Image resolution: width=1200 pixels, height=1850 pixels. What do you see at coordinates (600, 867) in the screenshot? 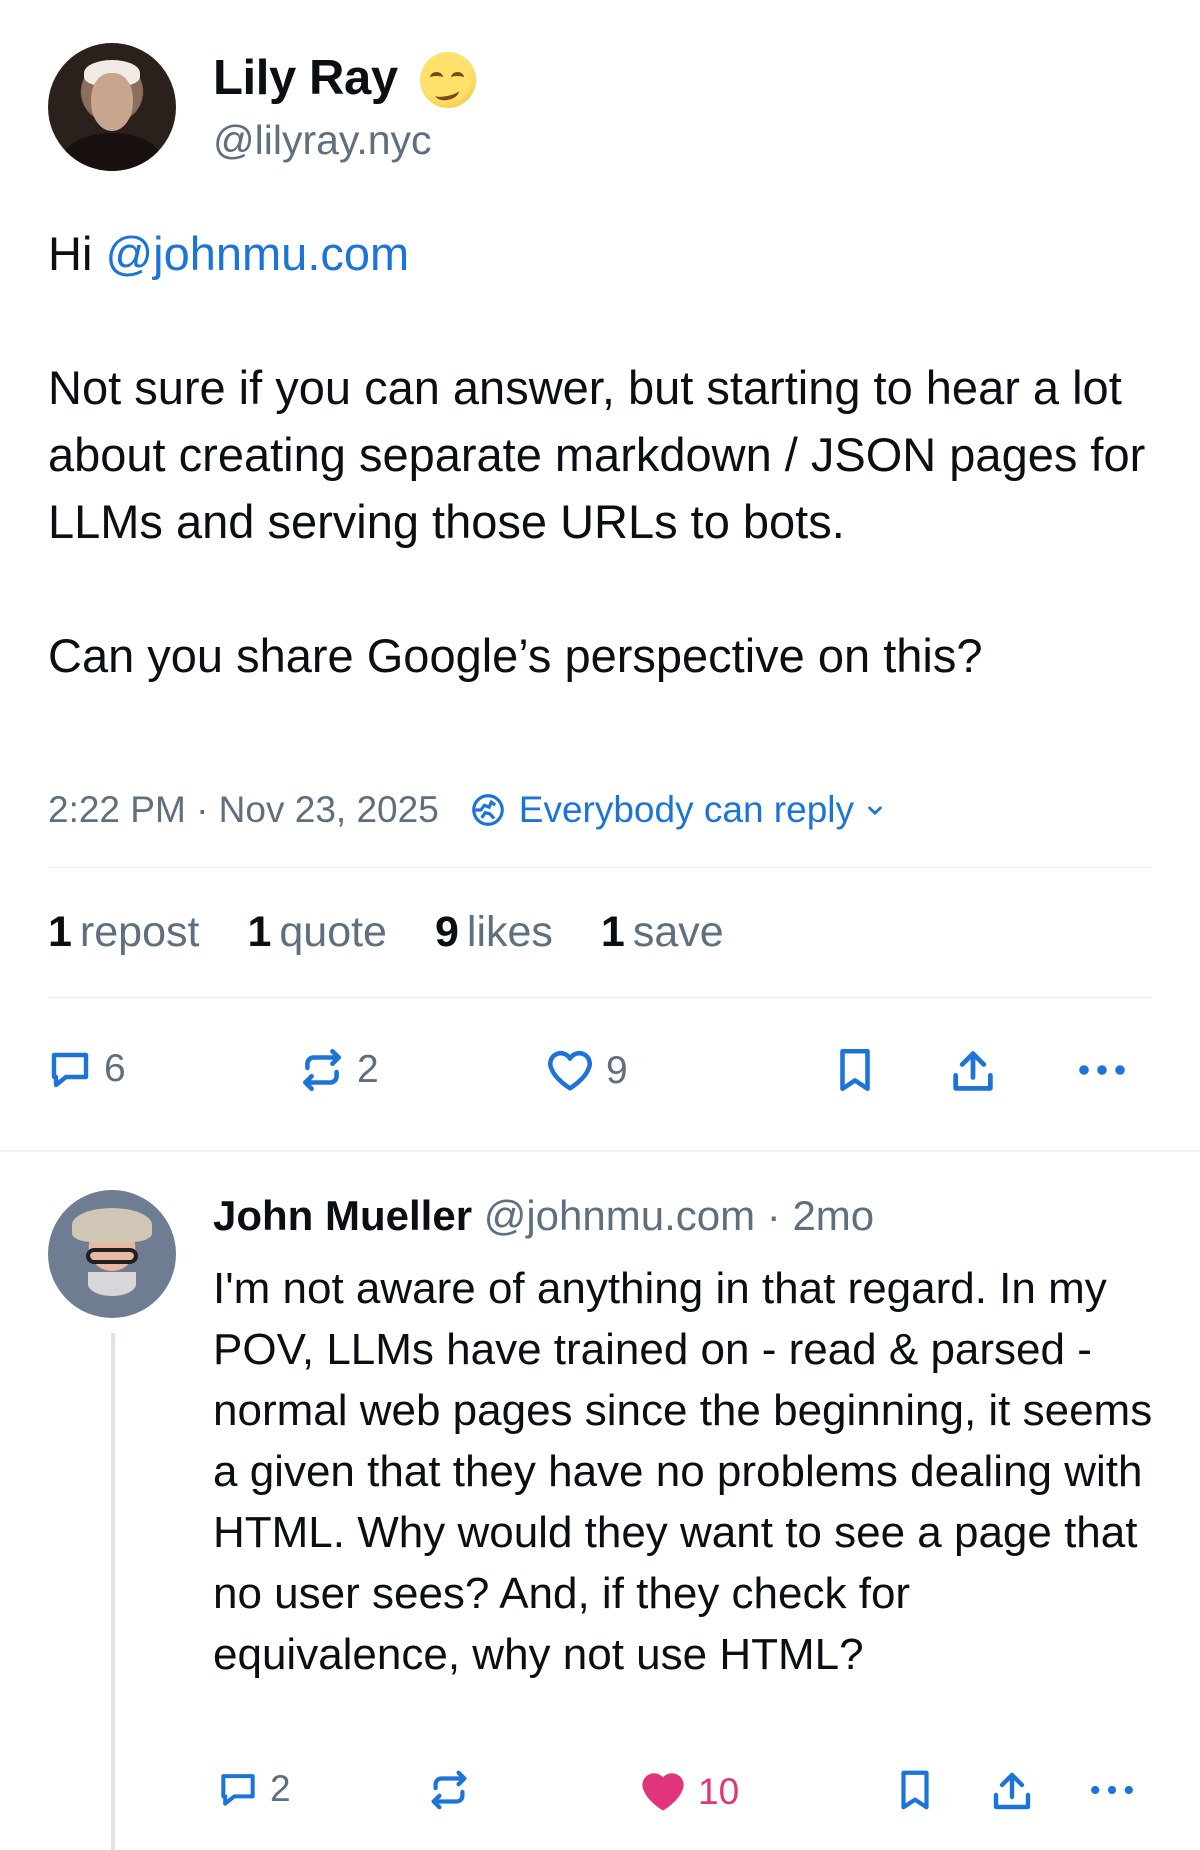
I see `stats-top-divider` at bounding box center [600, 867].